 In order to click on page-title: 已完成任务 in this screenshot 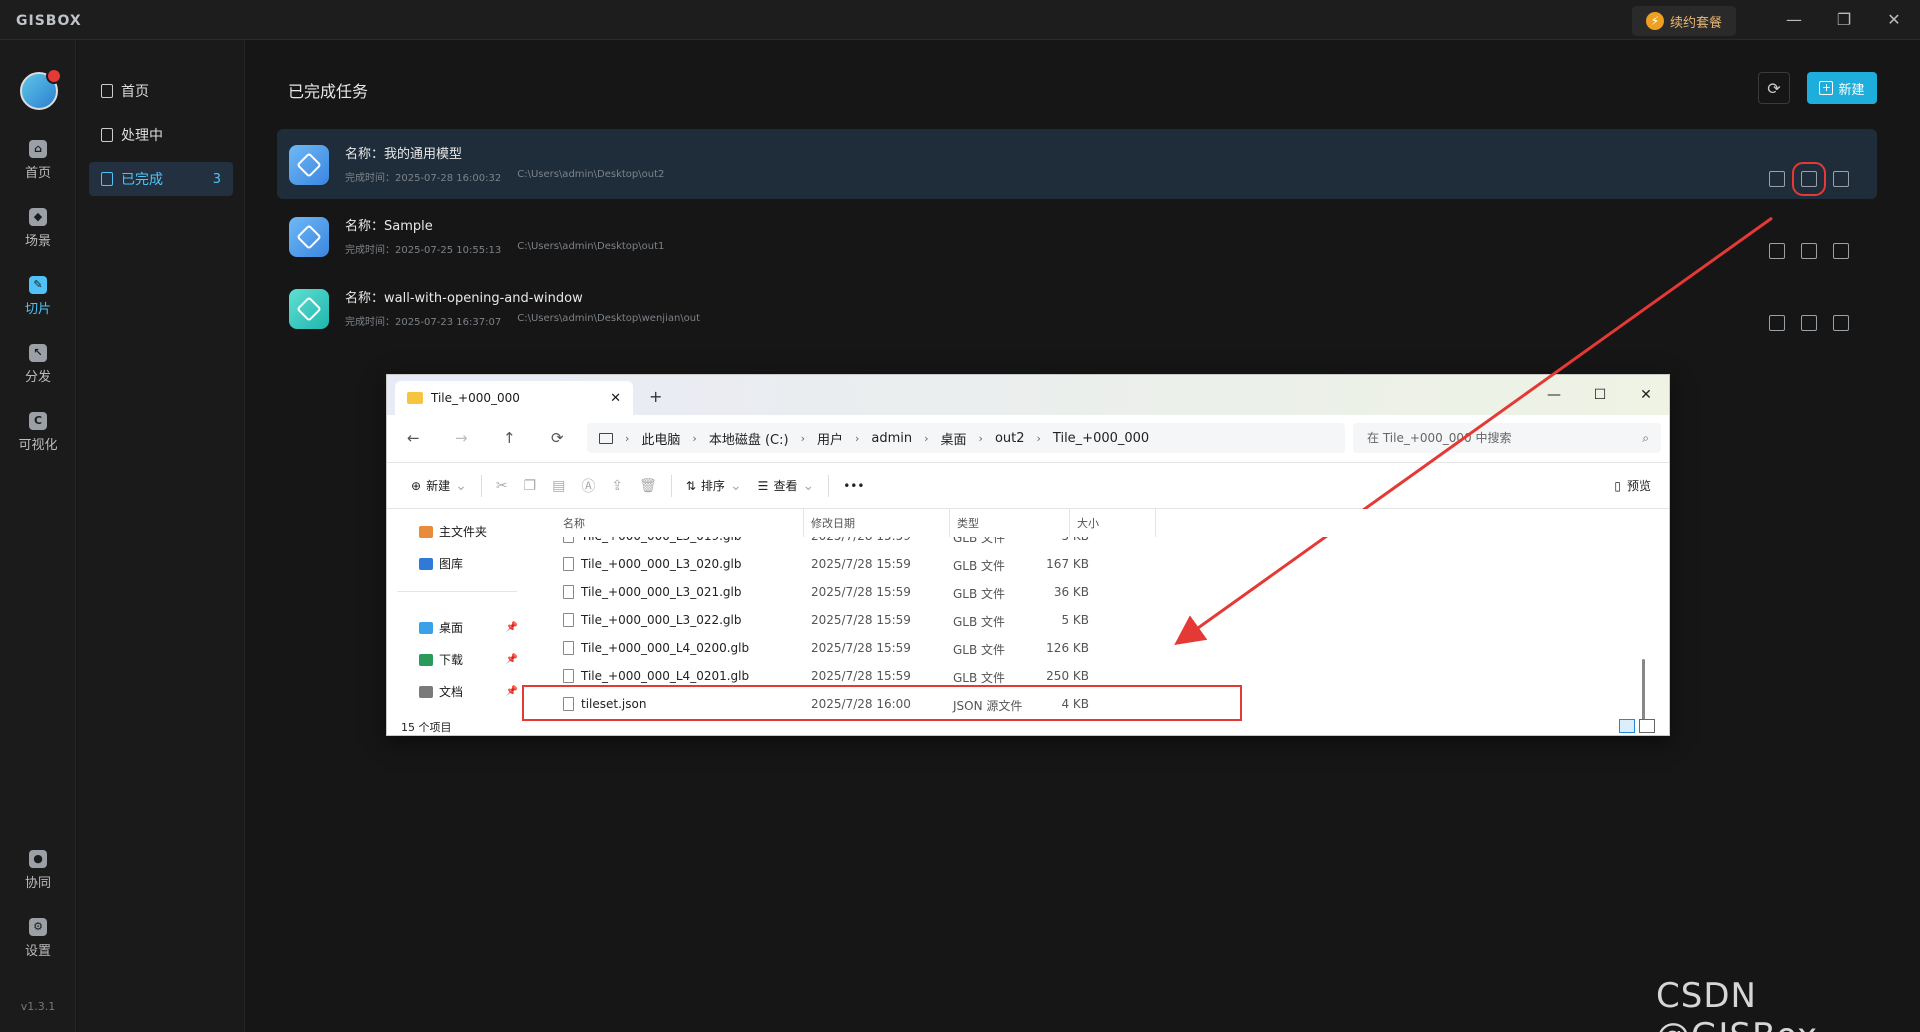, I will do `click(328, 91)`.